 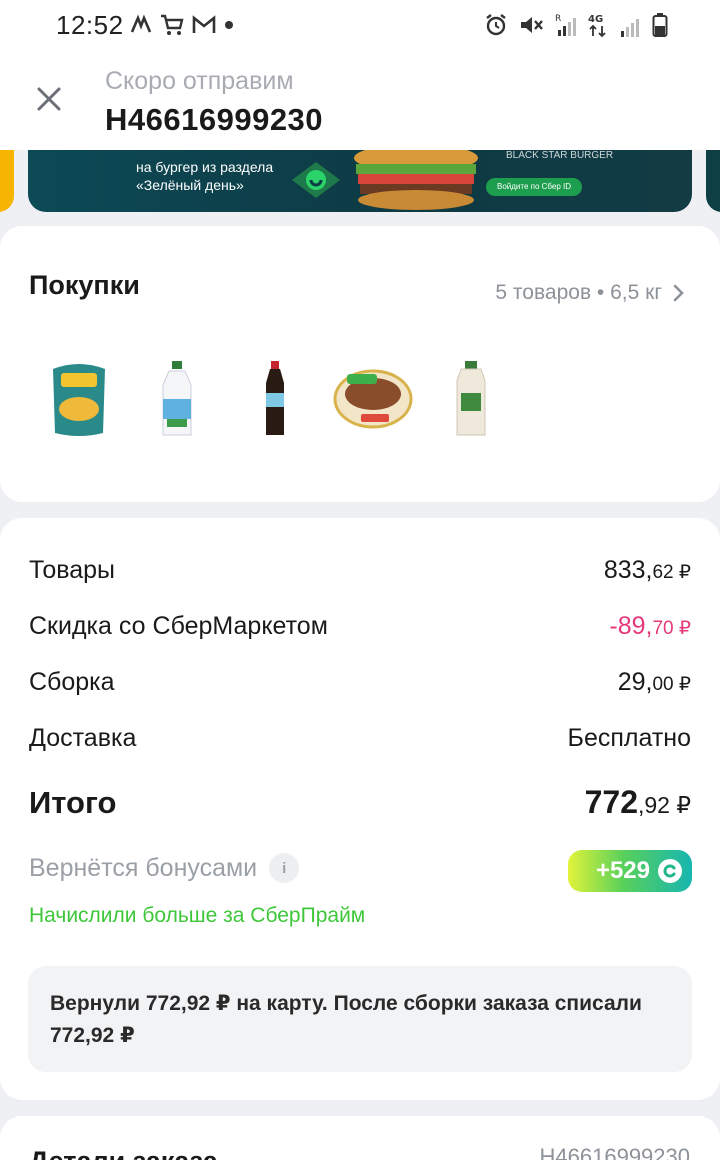 I want to click on kefir-product-image, so click(x=471, y=398).